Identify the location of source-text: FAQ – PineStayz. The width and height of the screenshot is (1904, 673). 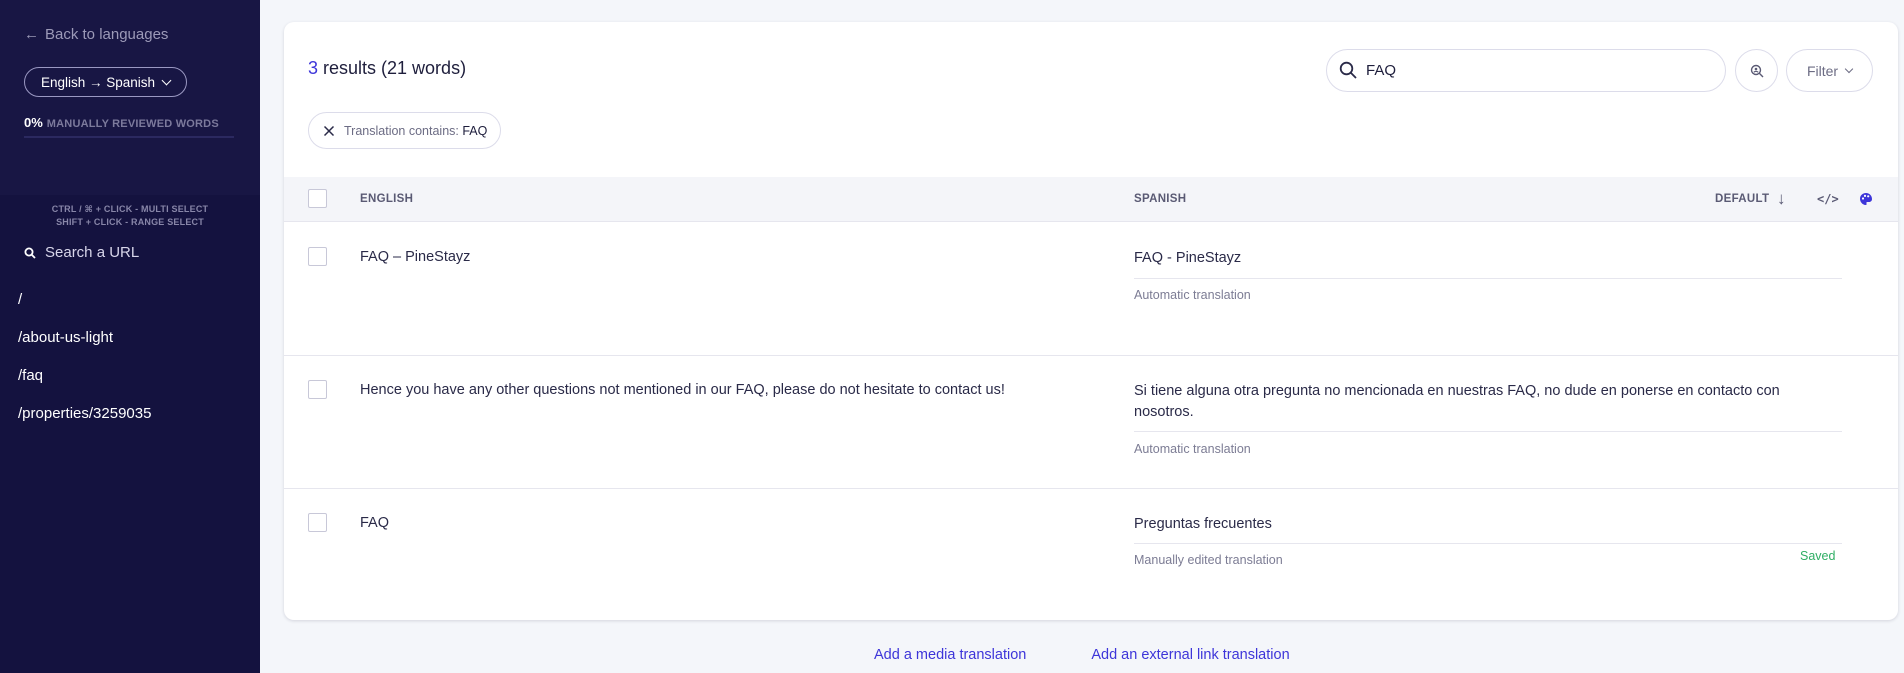
(415, 257).